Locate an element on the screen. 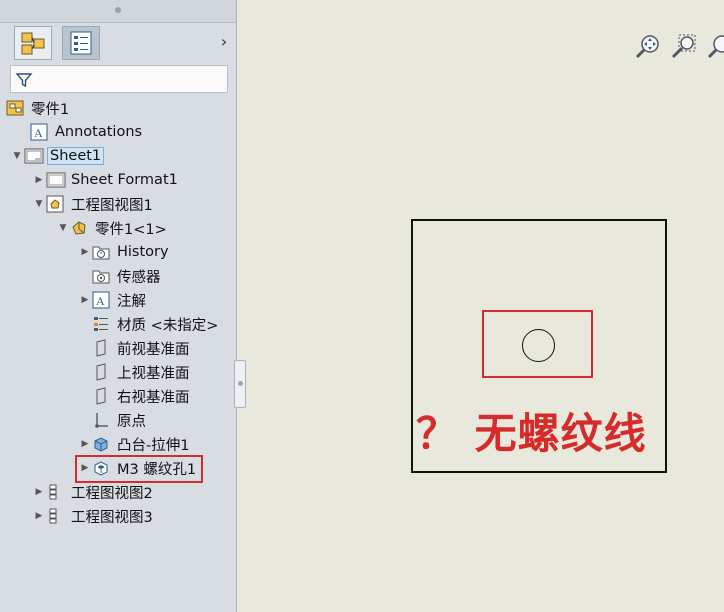 The height and width of the screenshot is (612, 724). material-icon is located at coordinates (101, 324).